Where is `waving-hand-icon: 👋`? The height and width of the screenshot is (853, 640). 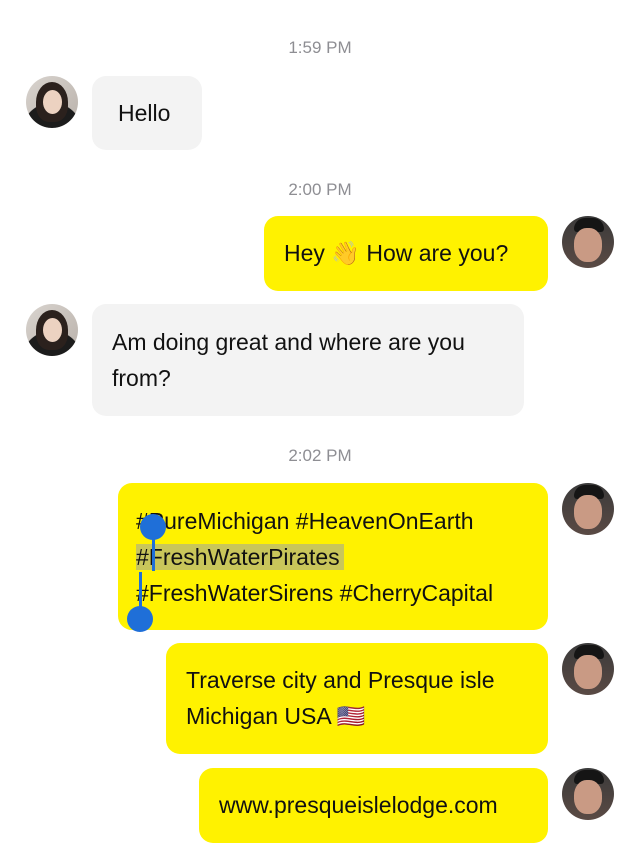
waving-hand-icon: 👋 is located at coordinates (345, 254).